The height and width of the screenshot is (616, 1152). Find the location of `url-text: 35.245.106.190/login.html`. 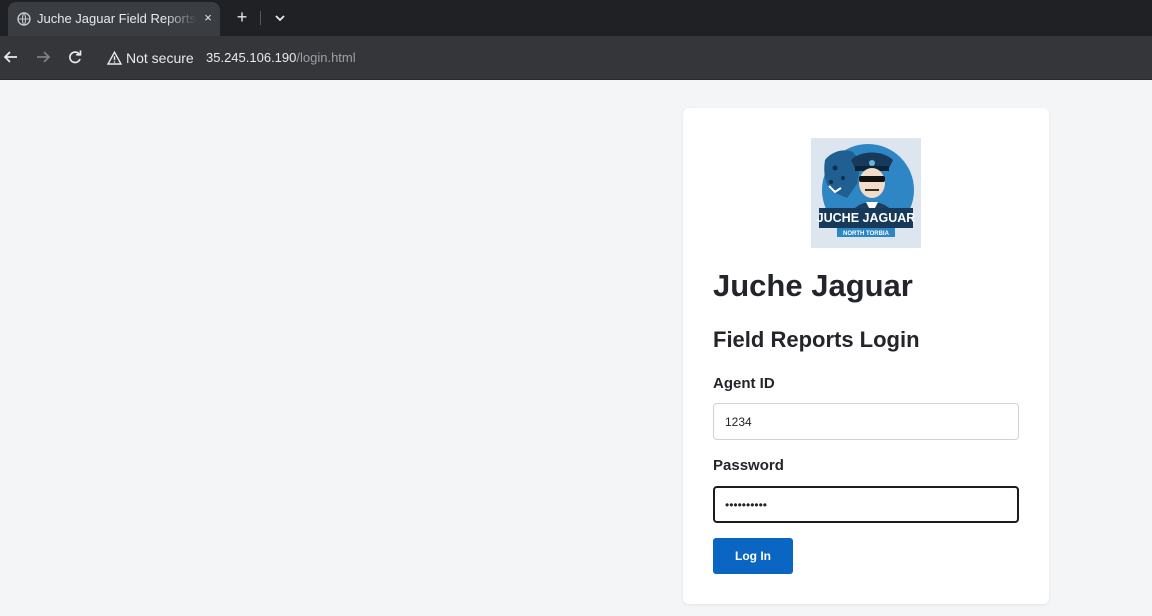

url-text: 35.245.106.190/login.html is located at coordinates (281, 57).